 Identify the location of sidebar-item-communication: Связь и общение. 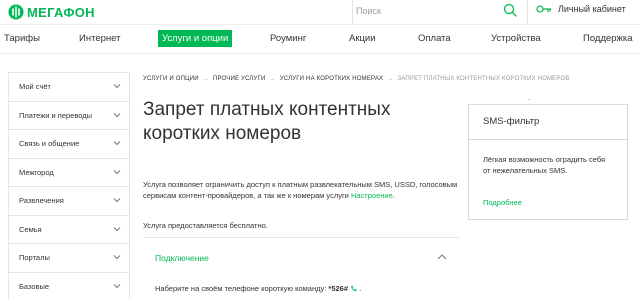
(69, 144).